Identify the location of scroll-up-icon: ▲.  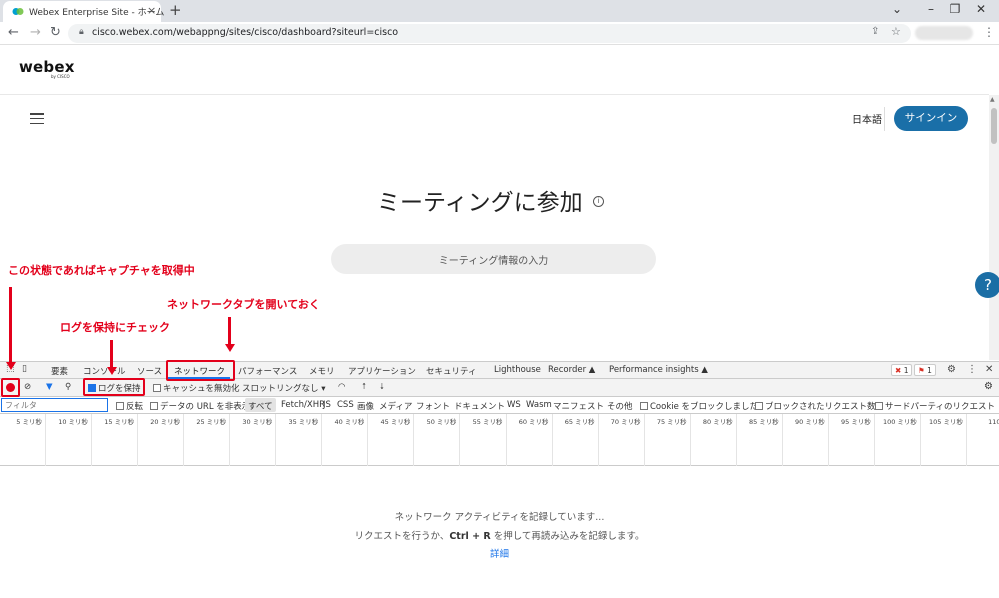
(992, 99).